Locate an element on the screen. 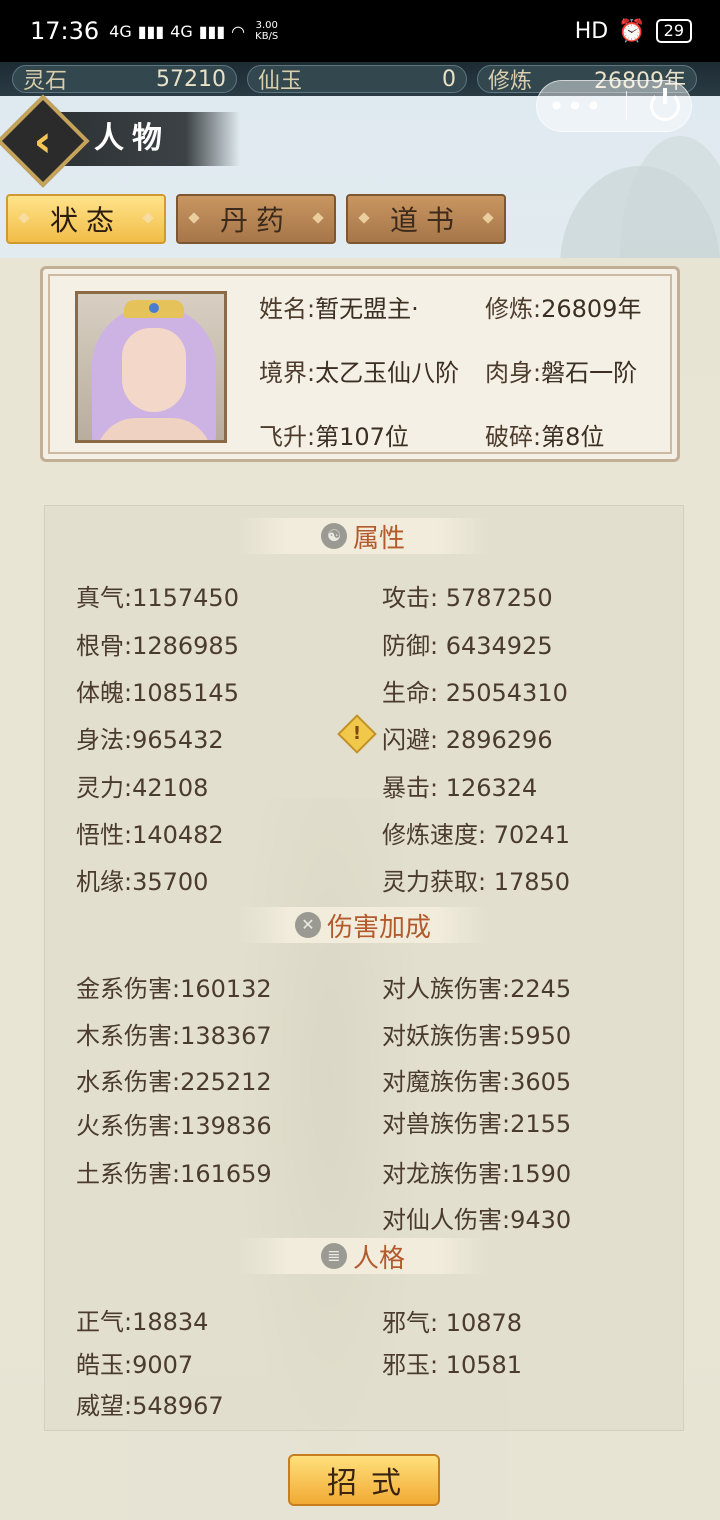 The height and width of the screenshot is (1520, 720). pers-right-0: 邪气: 10878 is located at coordinates (452, 1323).